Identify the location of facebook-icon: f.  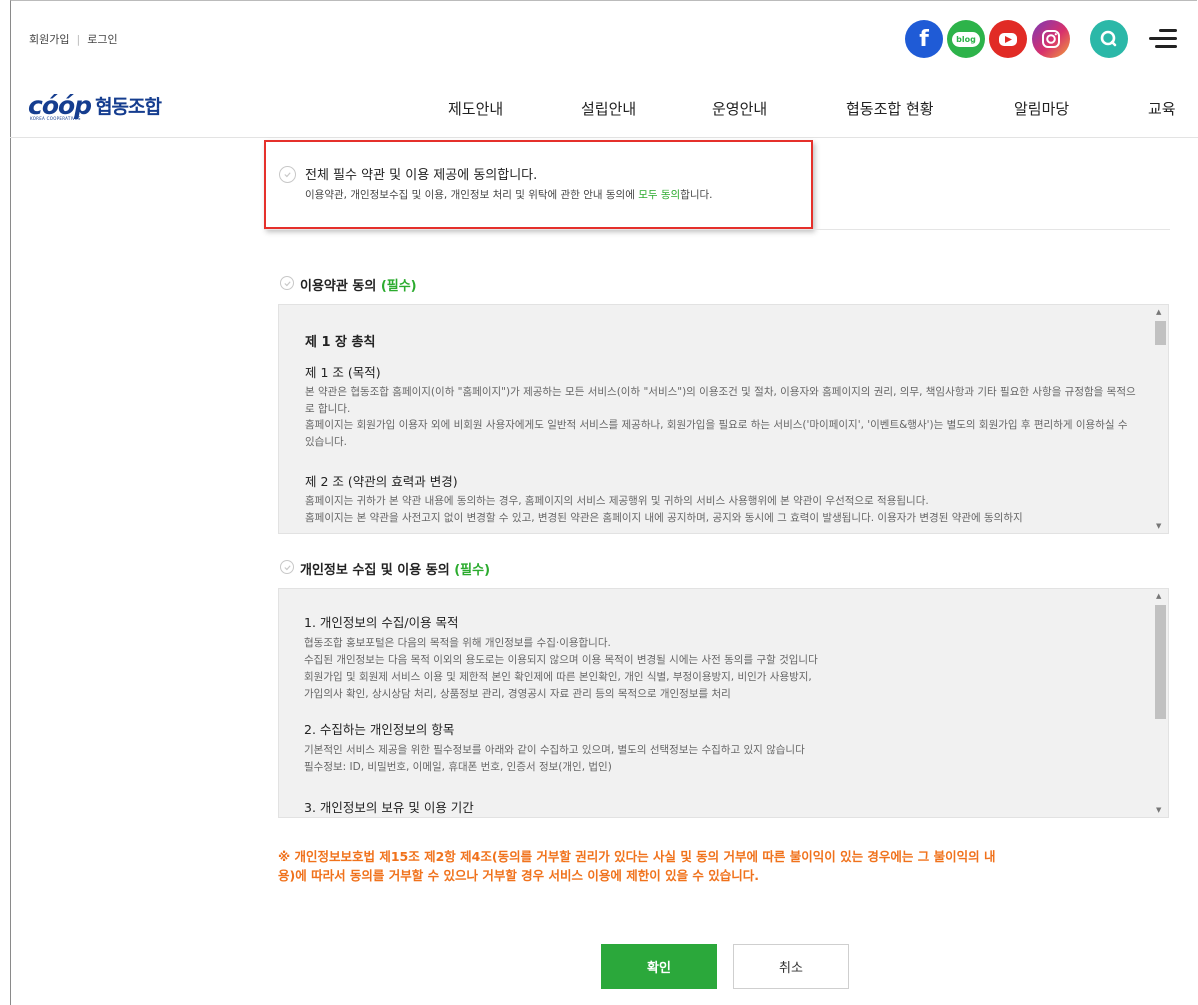
(924, 39).